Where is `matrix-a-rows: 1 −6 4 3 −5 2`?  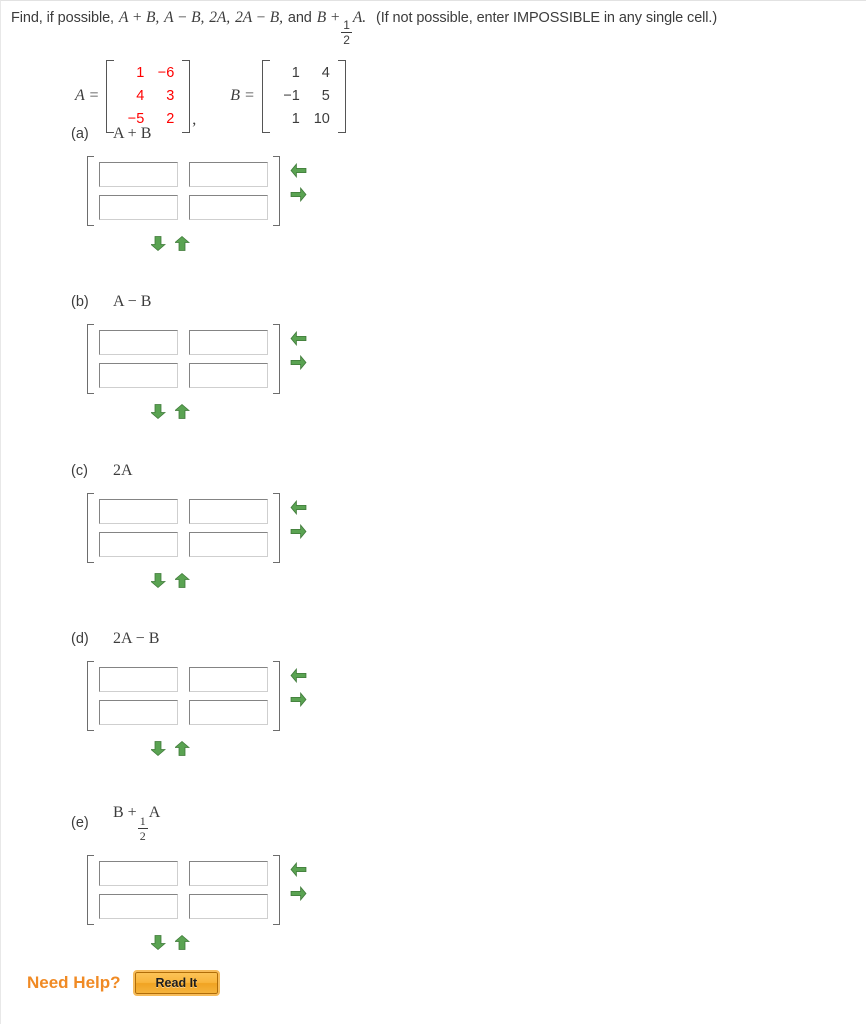
matrix-a-rows: 1 −6 4 3 −5 2 is located at coordinates (148, 96).